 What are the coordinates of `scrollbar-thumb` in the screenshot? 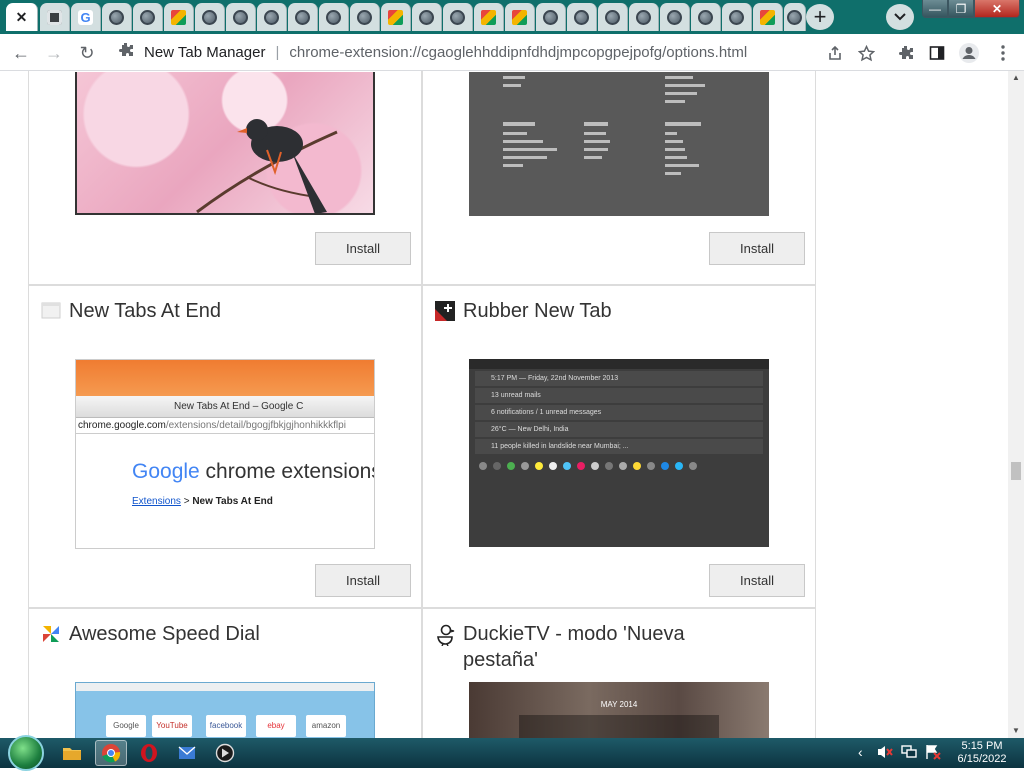 It's located at (1016, 471).